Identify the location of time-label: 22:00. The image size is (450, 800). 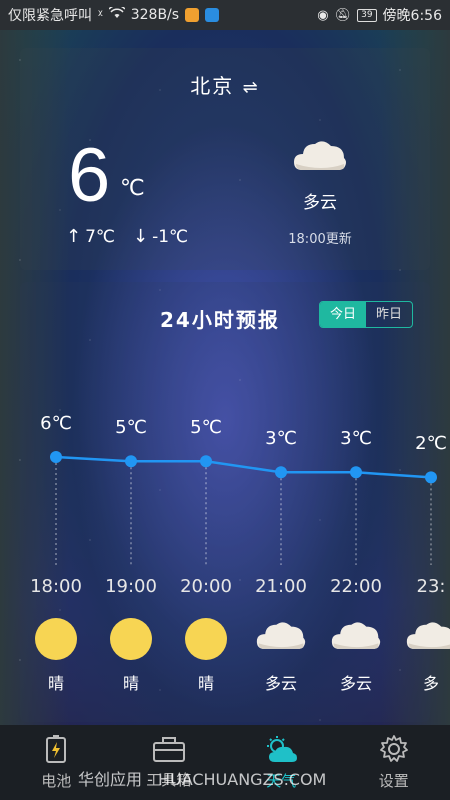
(356, 586).